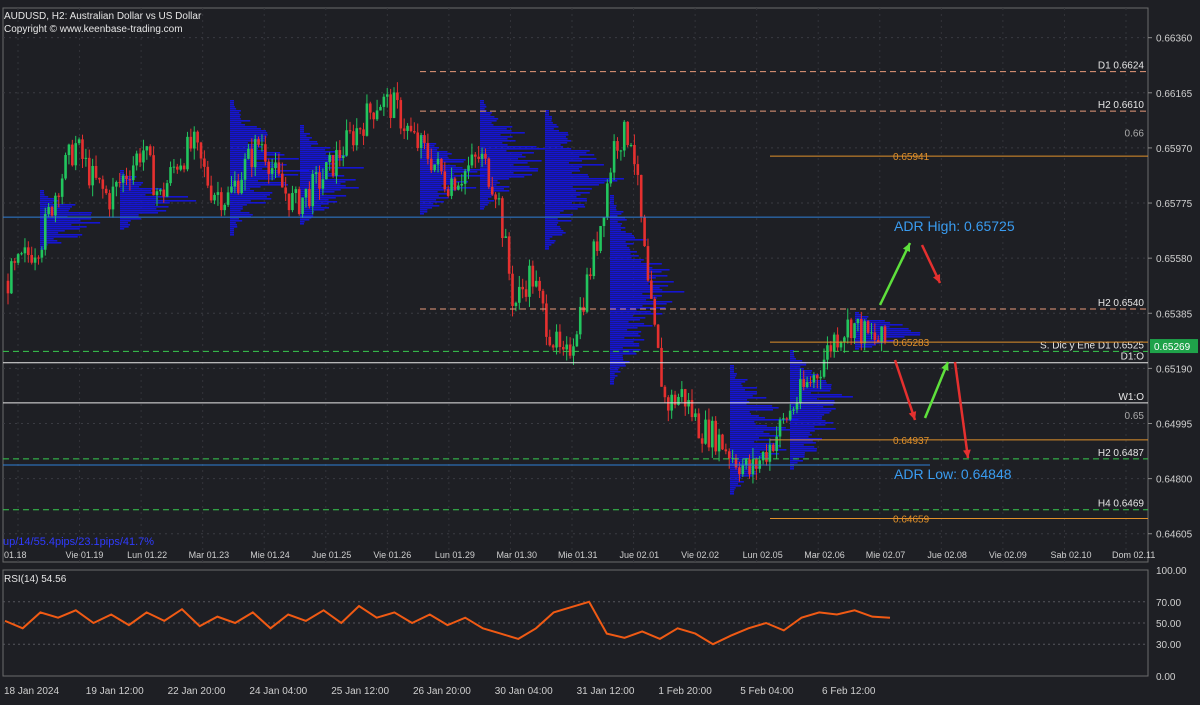  I want to click on level-label: H2 0.6540, so click(1121, 303).